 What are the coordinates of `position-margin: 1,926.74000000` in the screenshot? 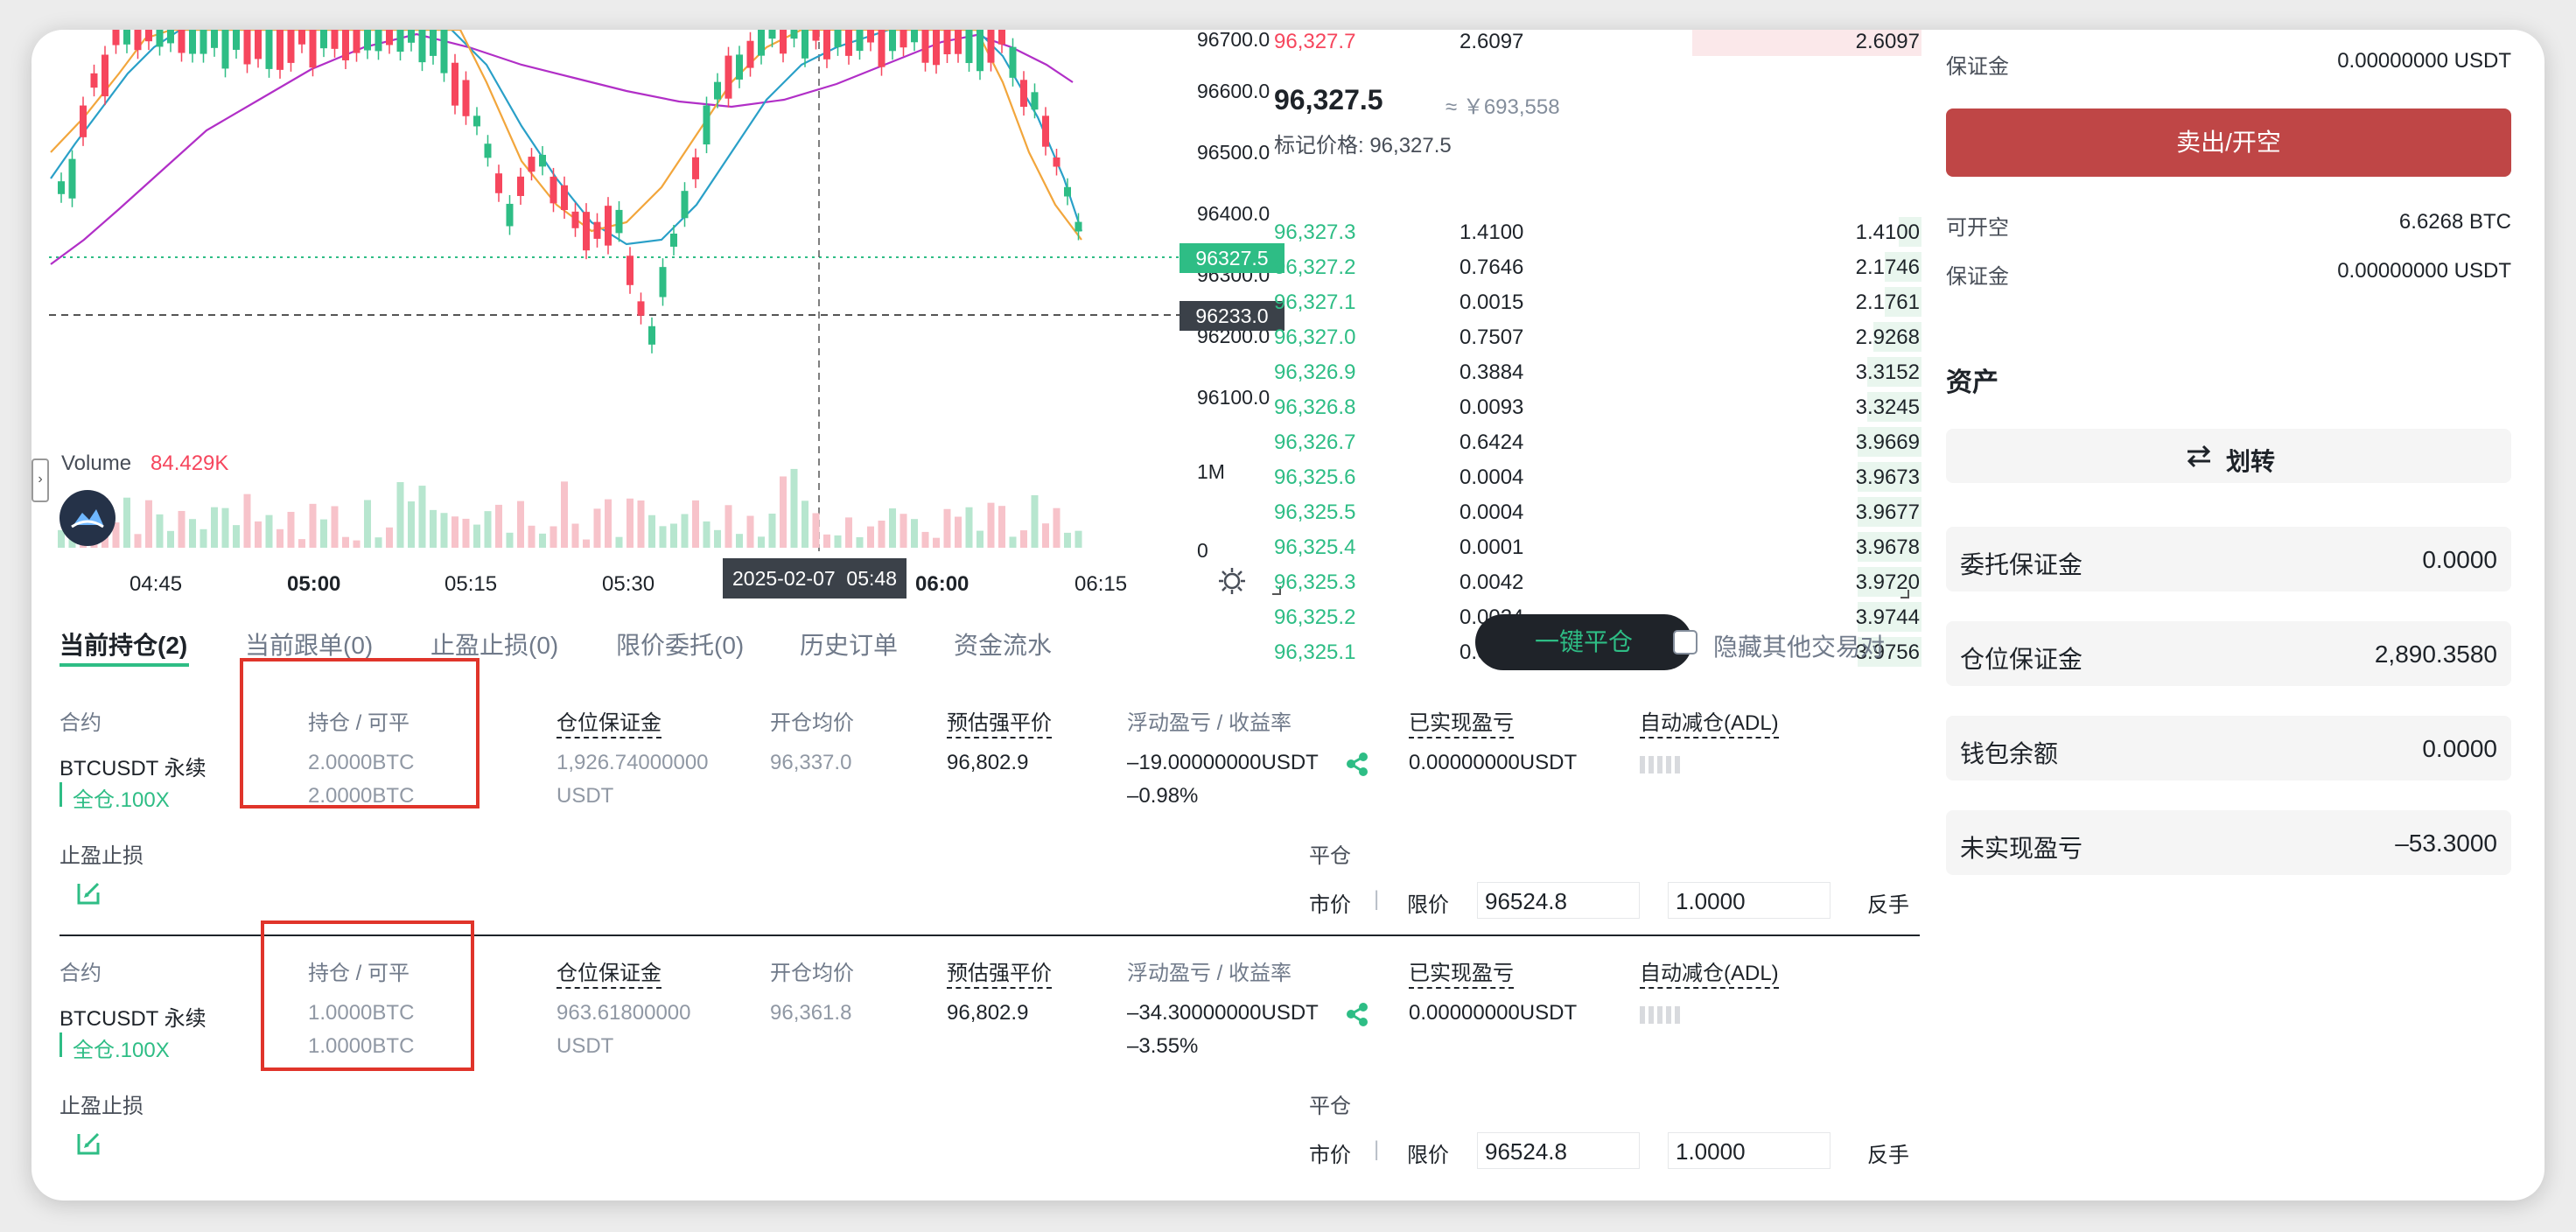 It's located at (632, 762).